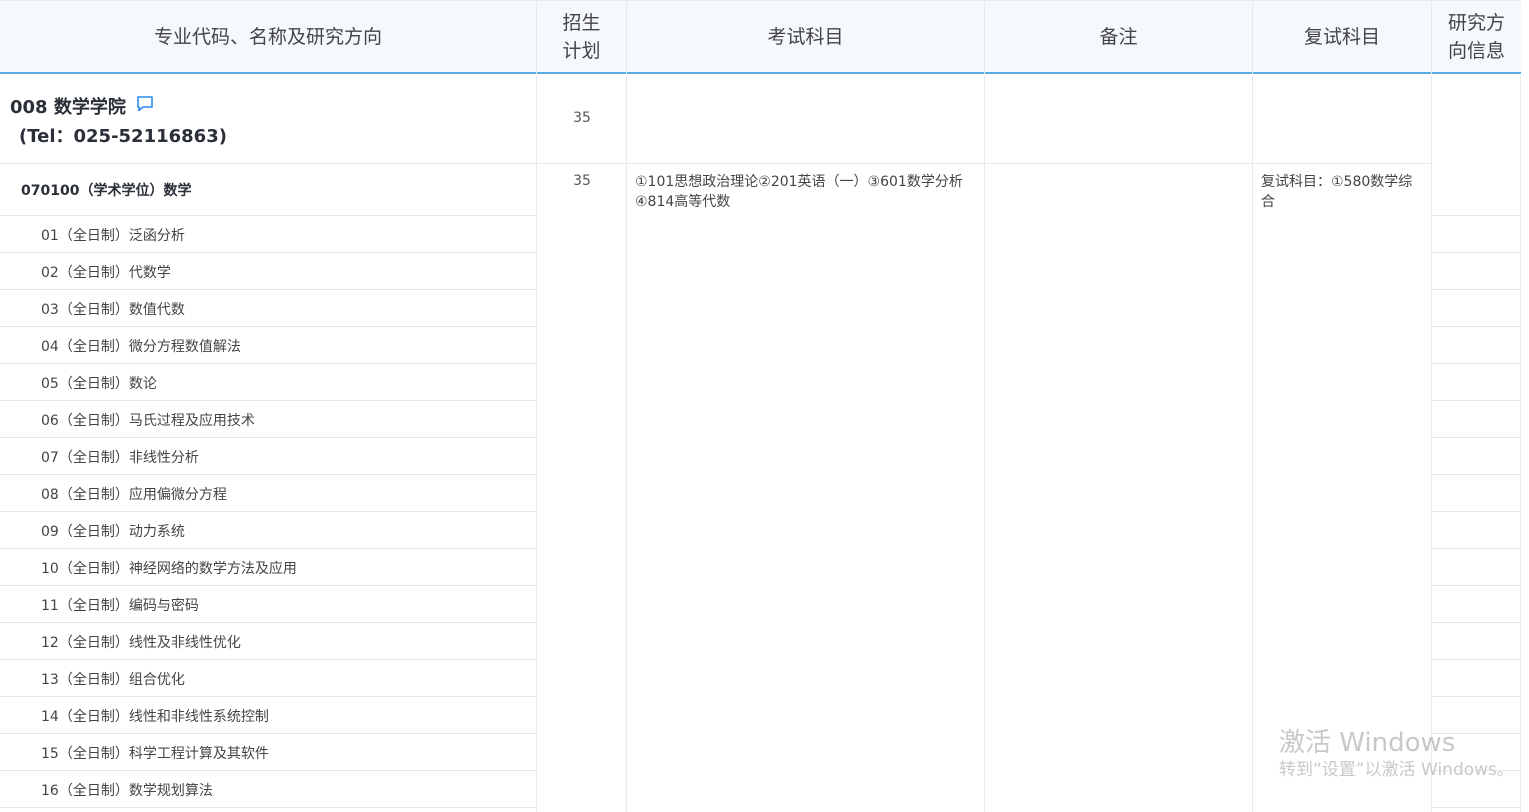  Describe the element at coordinates (106, 273) in the screenshot. I see `direction-item: 02（全日制）代数学` at that location.